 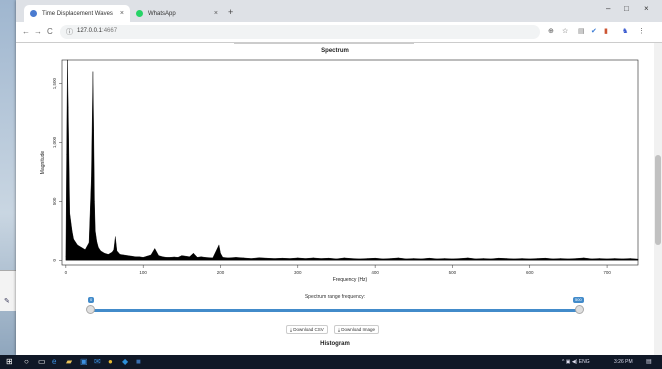 I want to click on system-tray: ^ ▣ ◀) ENG, so click(x=576, y=362).